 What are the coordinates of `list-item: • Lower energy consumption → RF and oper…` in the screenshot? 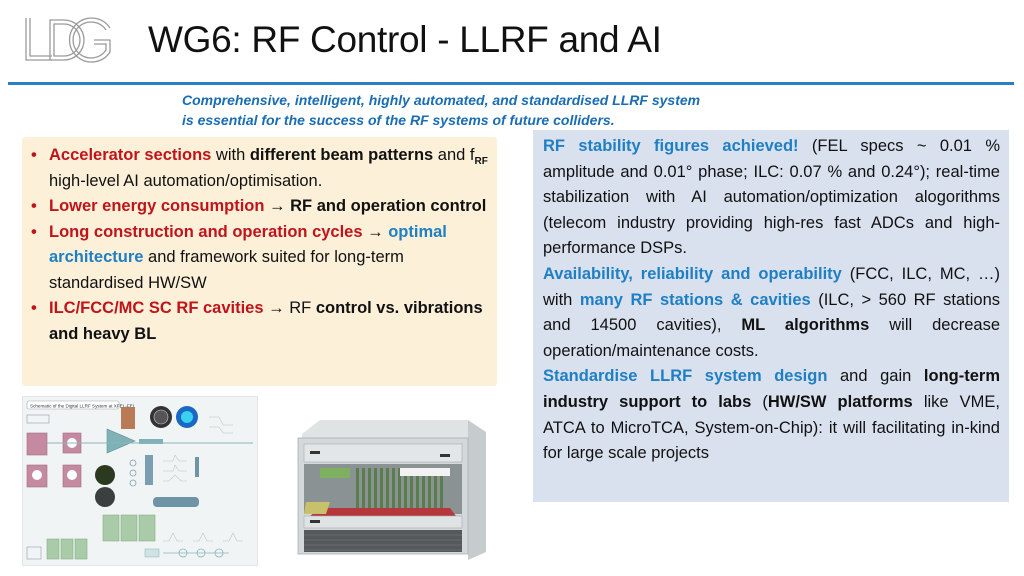 It's located at (259, 207).